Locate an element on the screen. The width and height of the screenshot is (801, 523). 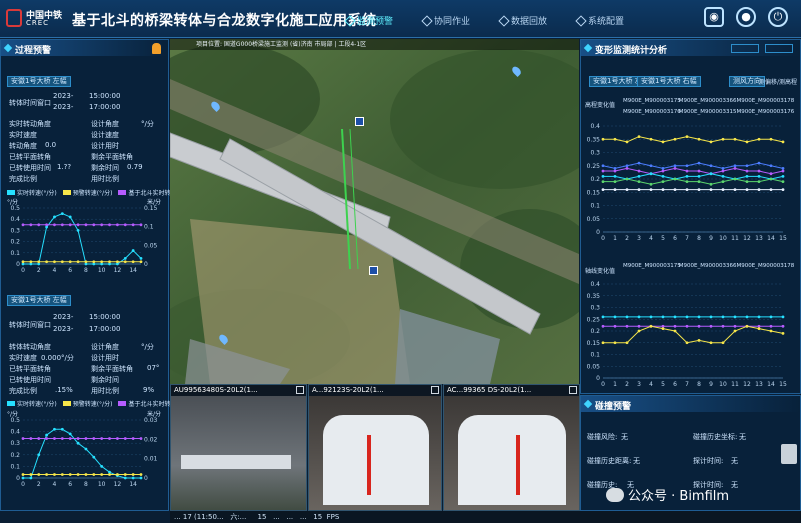
kv-key: 探计时间: is located at coordinates (708, 461).